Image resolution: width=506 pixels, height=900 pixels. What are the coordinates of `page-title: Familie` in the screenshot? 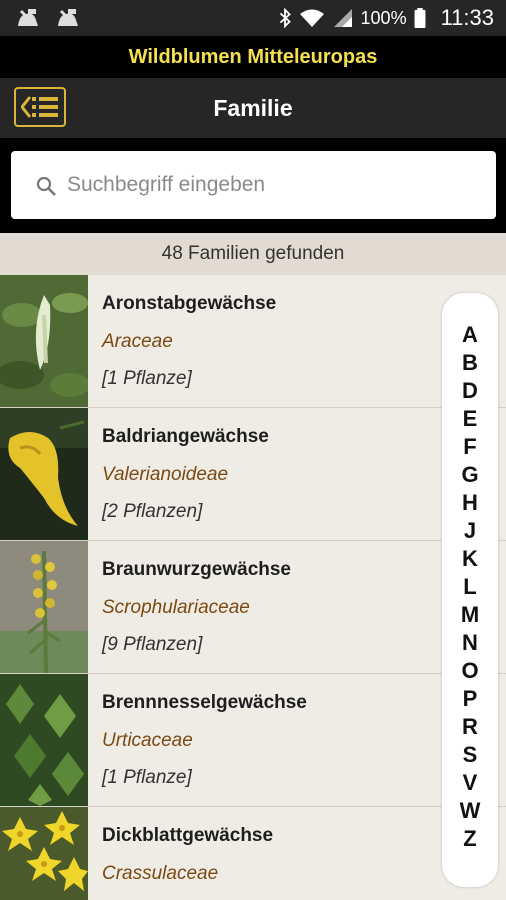 It's located at (253, 108).